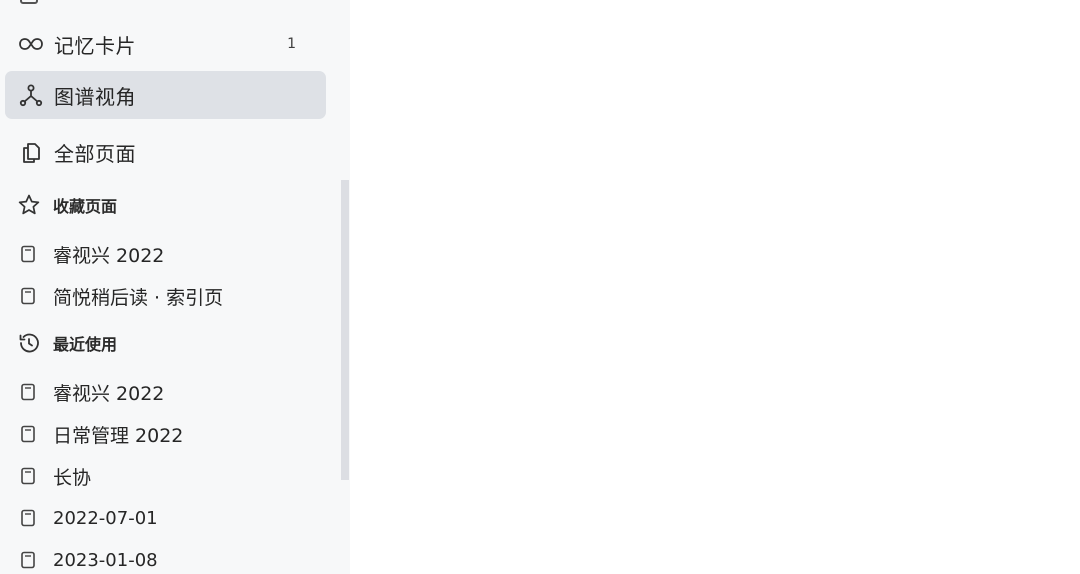 The height and width of the screenshot is (574, 1080). What do you see at coordinates (31, 44) in the screenshot?
I see `infinity-icon` at bounding box center [31, 44].